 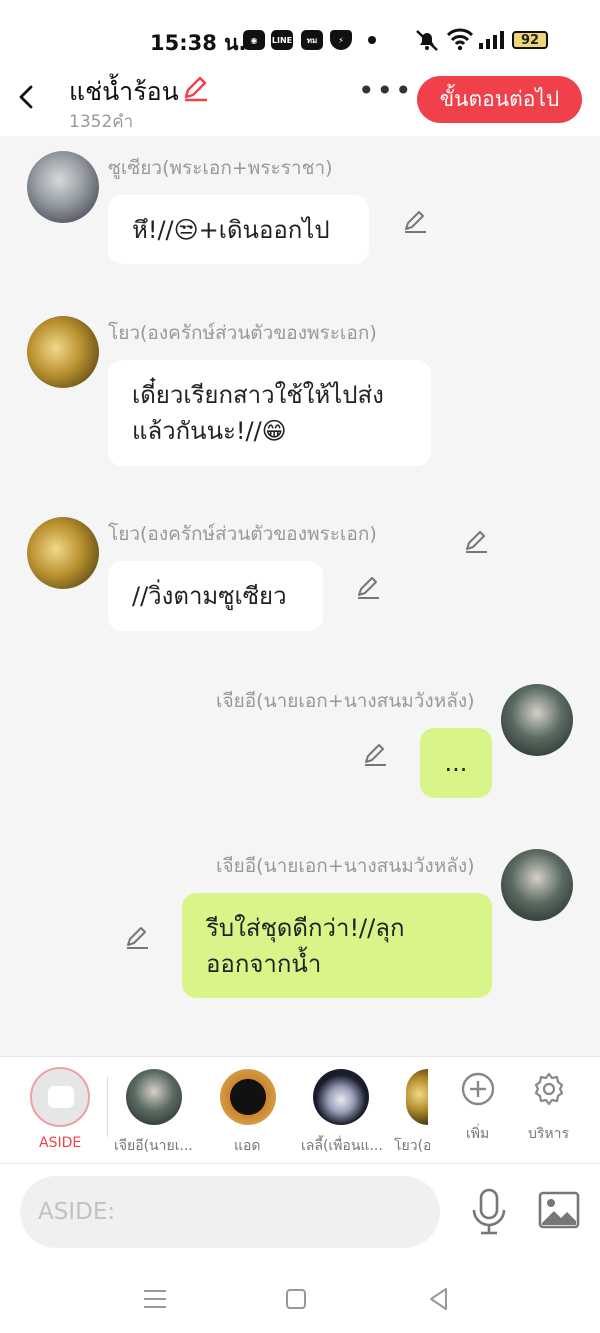 I want to click on edit-title-icon, so click(x=195, y=88).